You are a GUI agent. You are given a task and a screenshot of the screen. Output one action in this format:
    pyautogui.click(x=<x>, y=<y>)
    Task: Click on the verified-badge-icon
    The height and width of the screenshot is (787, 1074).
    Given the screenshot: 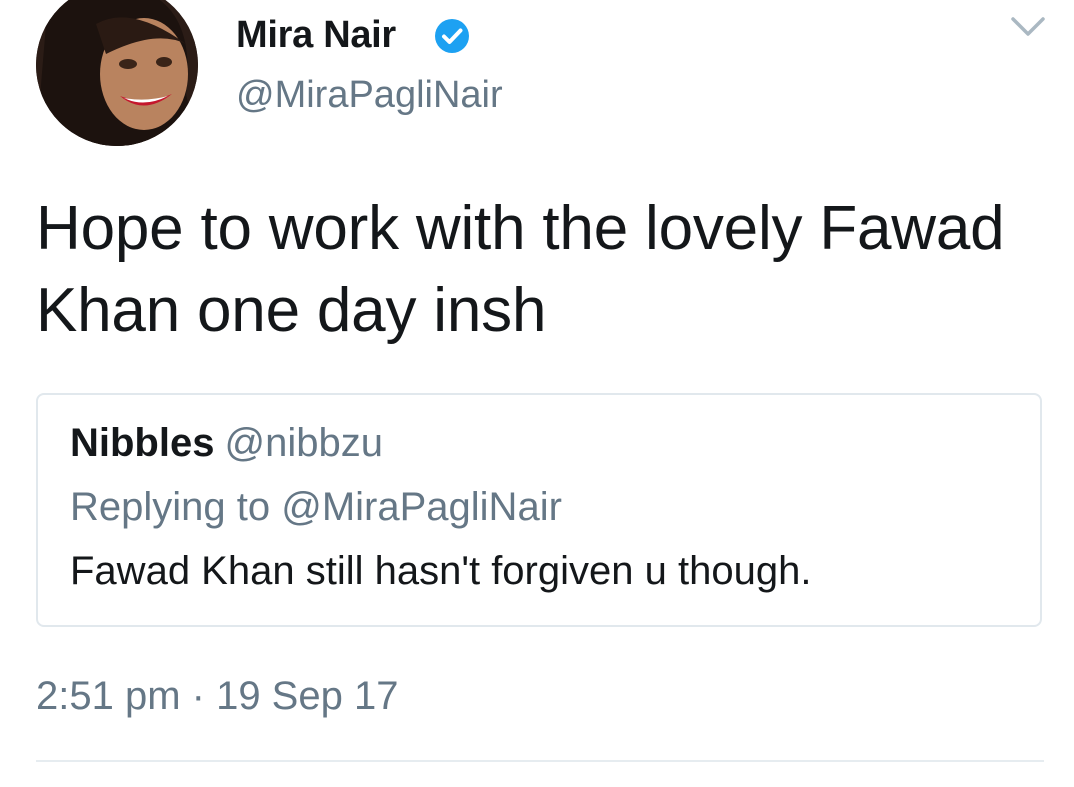 What is the action you would take?
    pyautogui.click(x=452, y=36)
    